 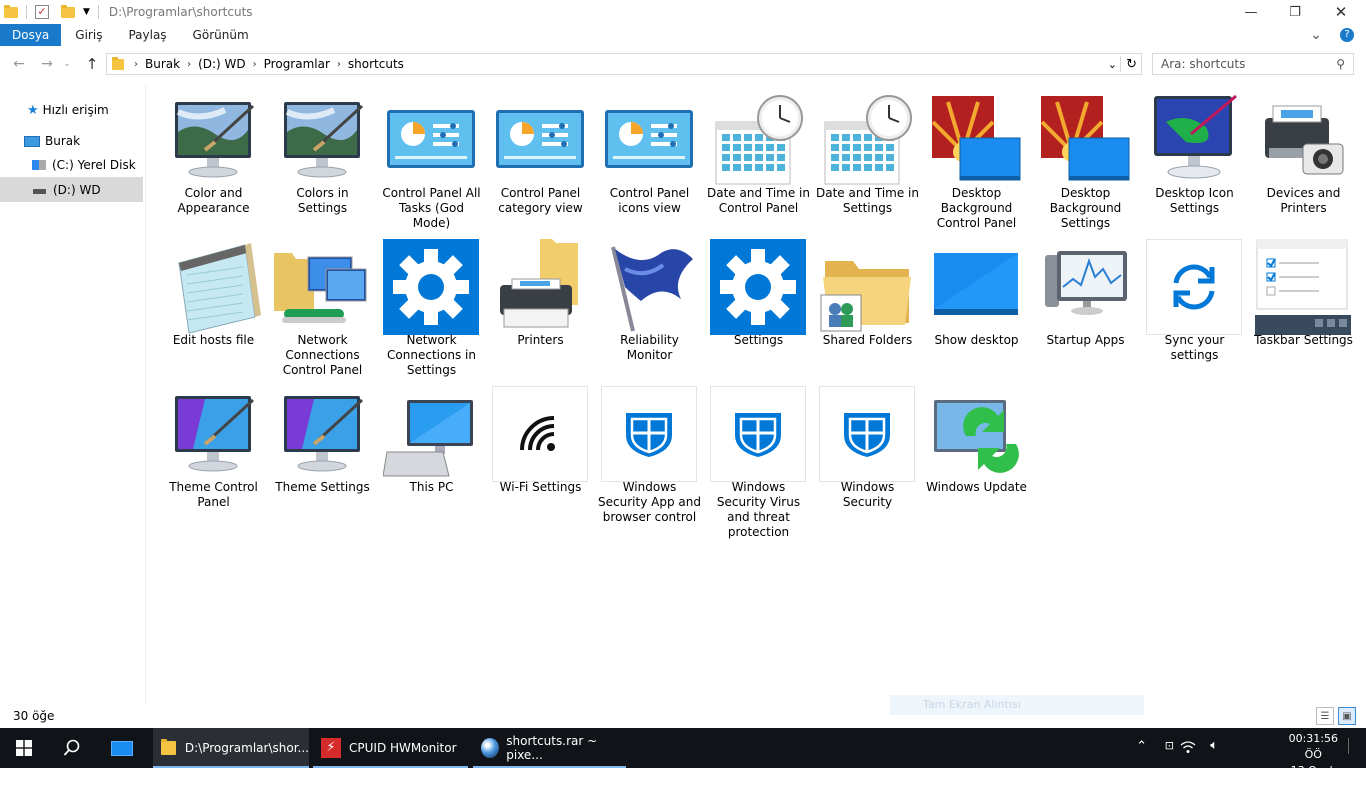 What do you see at coordinates (47, 64) in the screenshot?
I see `forward-button: →` at bounding box center [47, 64].